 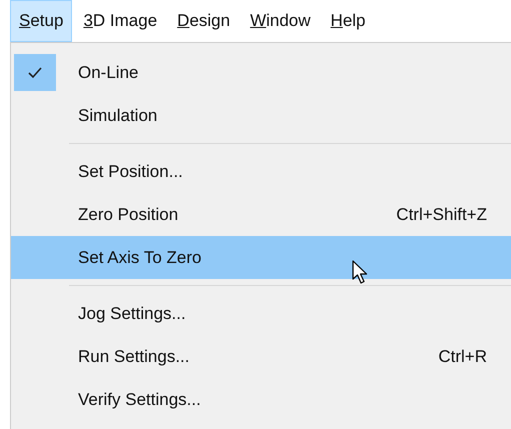 I want to click on menu-bar-item: 3D Image, so click(x=120, y=21).